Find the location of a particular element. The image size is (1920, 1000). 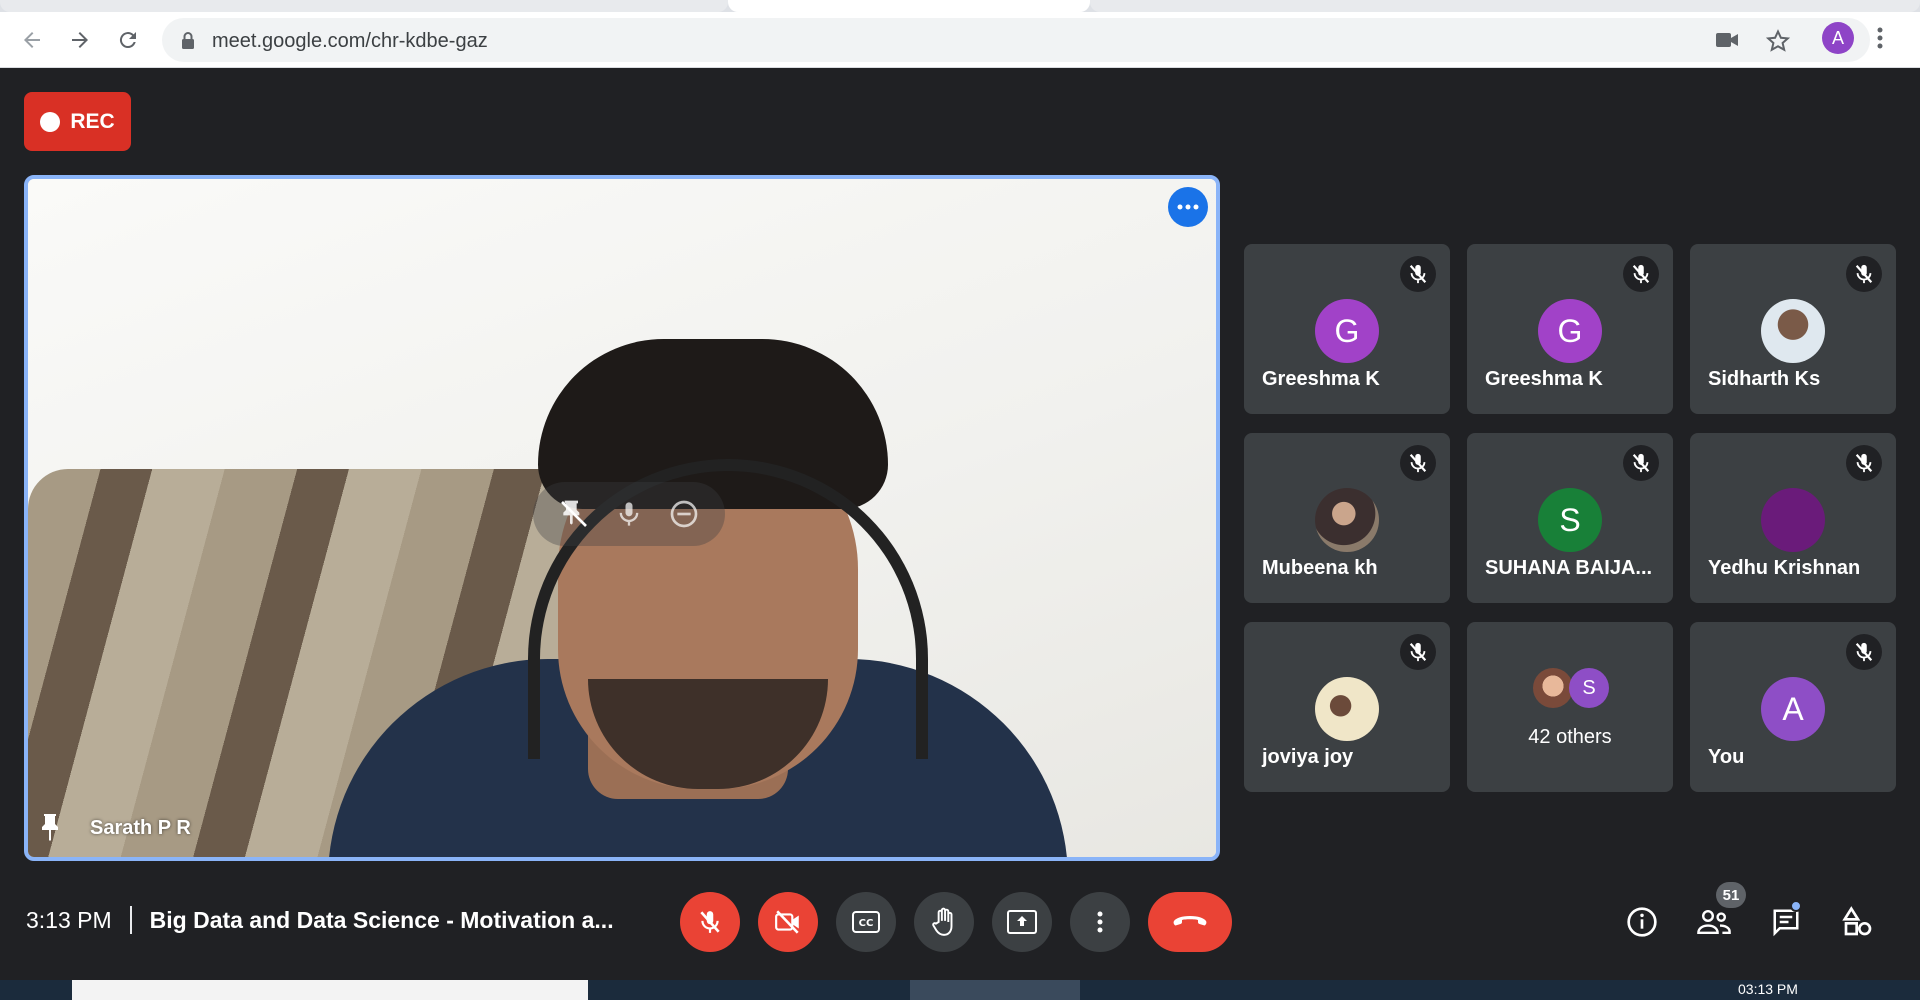

reload-icon is located at coordinates (127, 40).